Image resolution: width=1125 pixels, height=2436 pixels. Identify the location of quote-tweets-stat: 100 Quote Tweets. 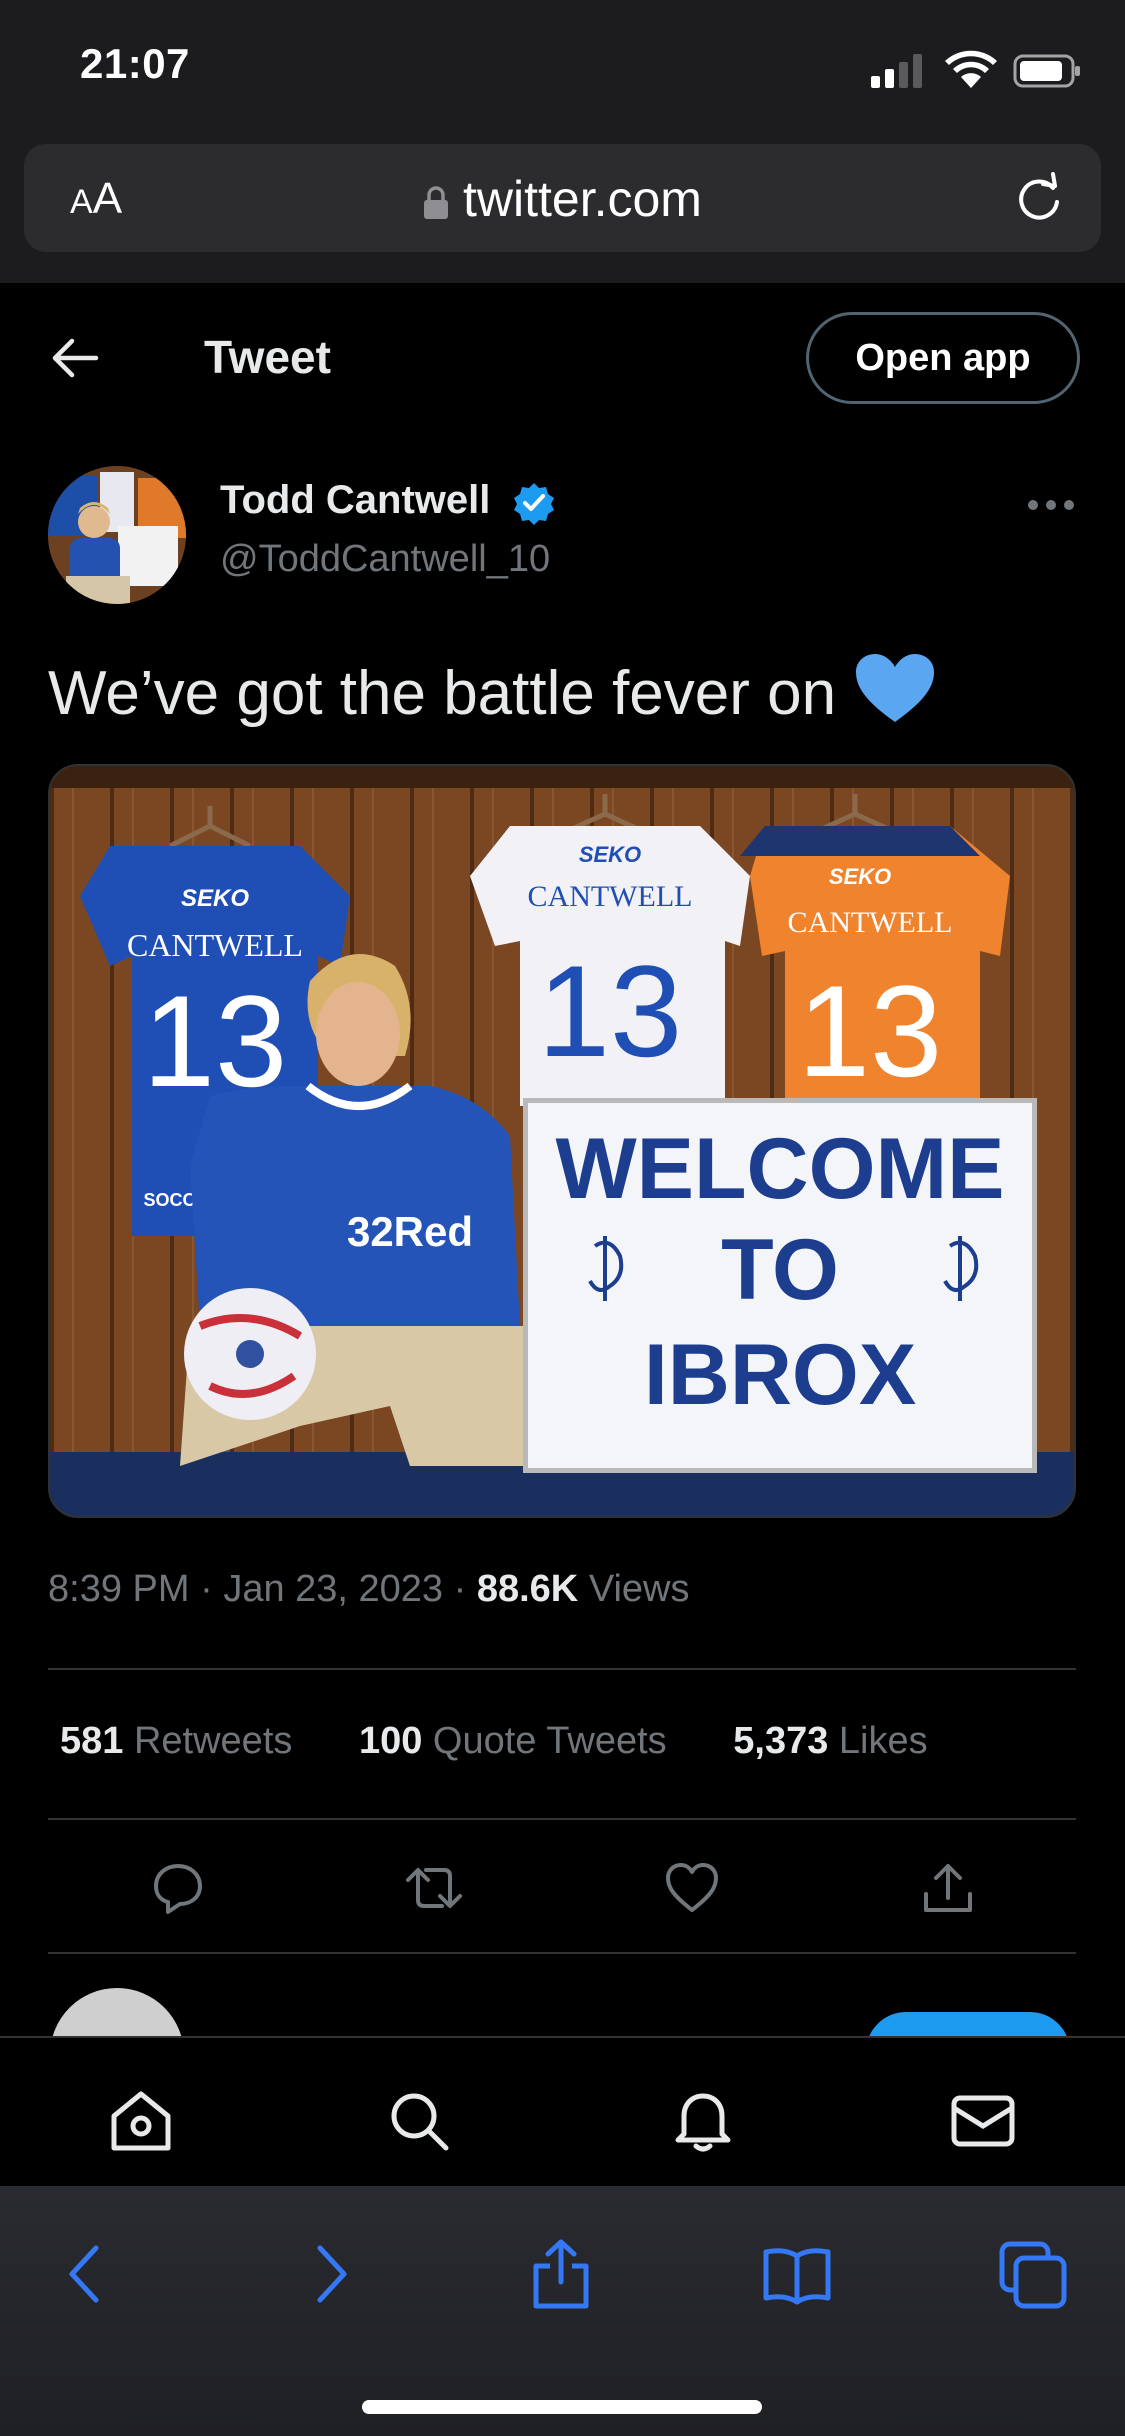
(513, 1741).